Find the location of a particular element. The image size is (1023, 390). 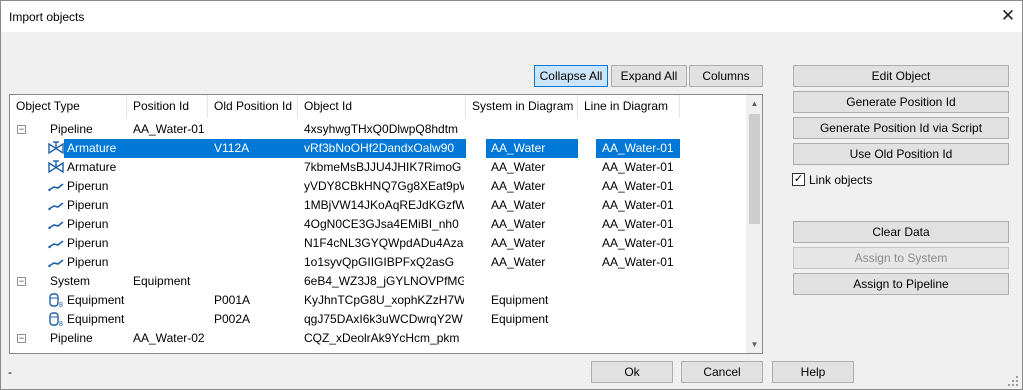

cell-type: Armature is located at coordinates (92, 148).